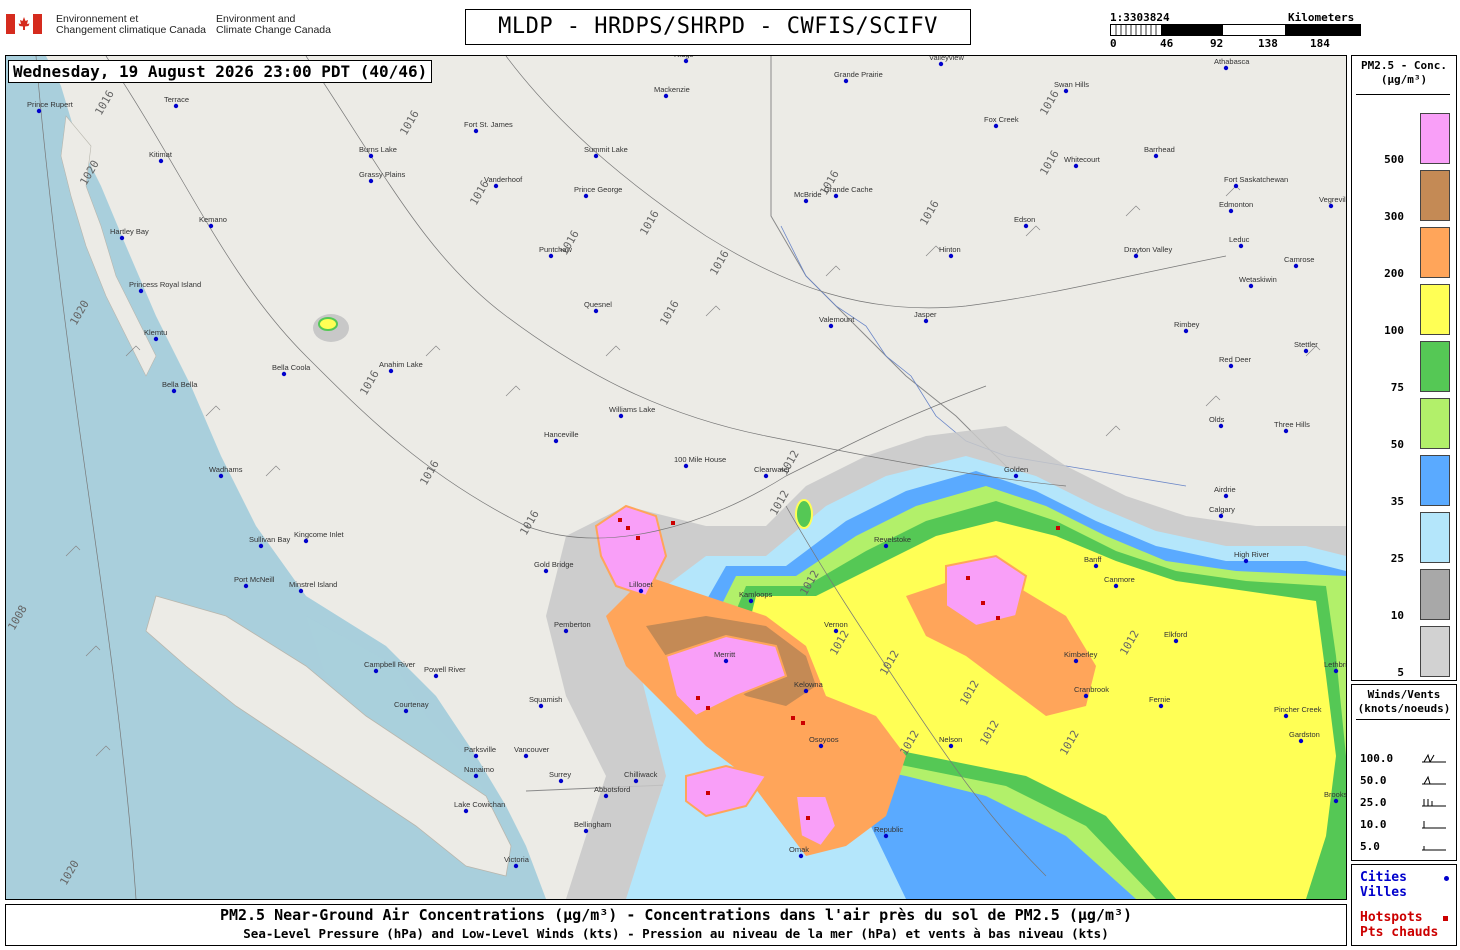  I want to click on city-label: Williams Lake, so click(632, 409).